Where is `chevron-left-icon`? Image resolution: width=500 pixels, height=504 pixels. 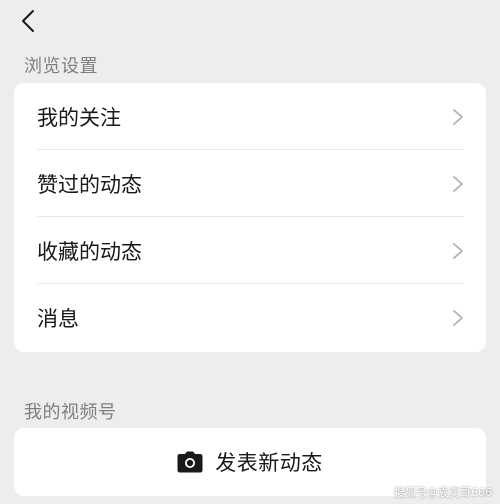 chevron-left-icon is located at coordinates (28, 21).